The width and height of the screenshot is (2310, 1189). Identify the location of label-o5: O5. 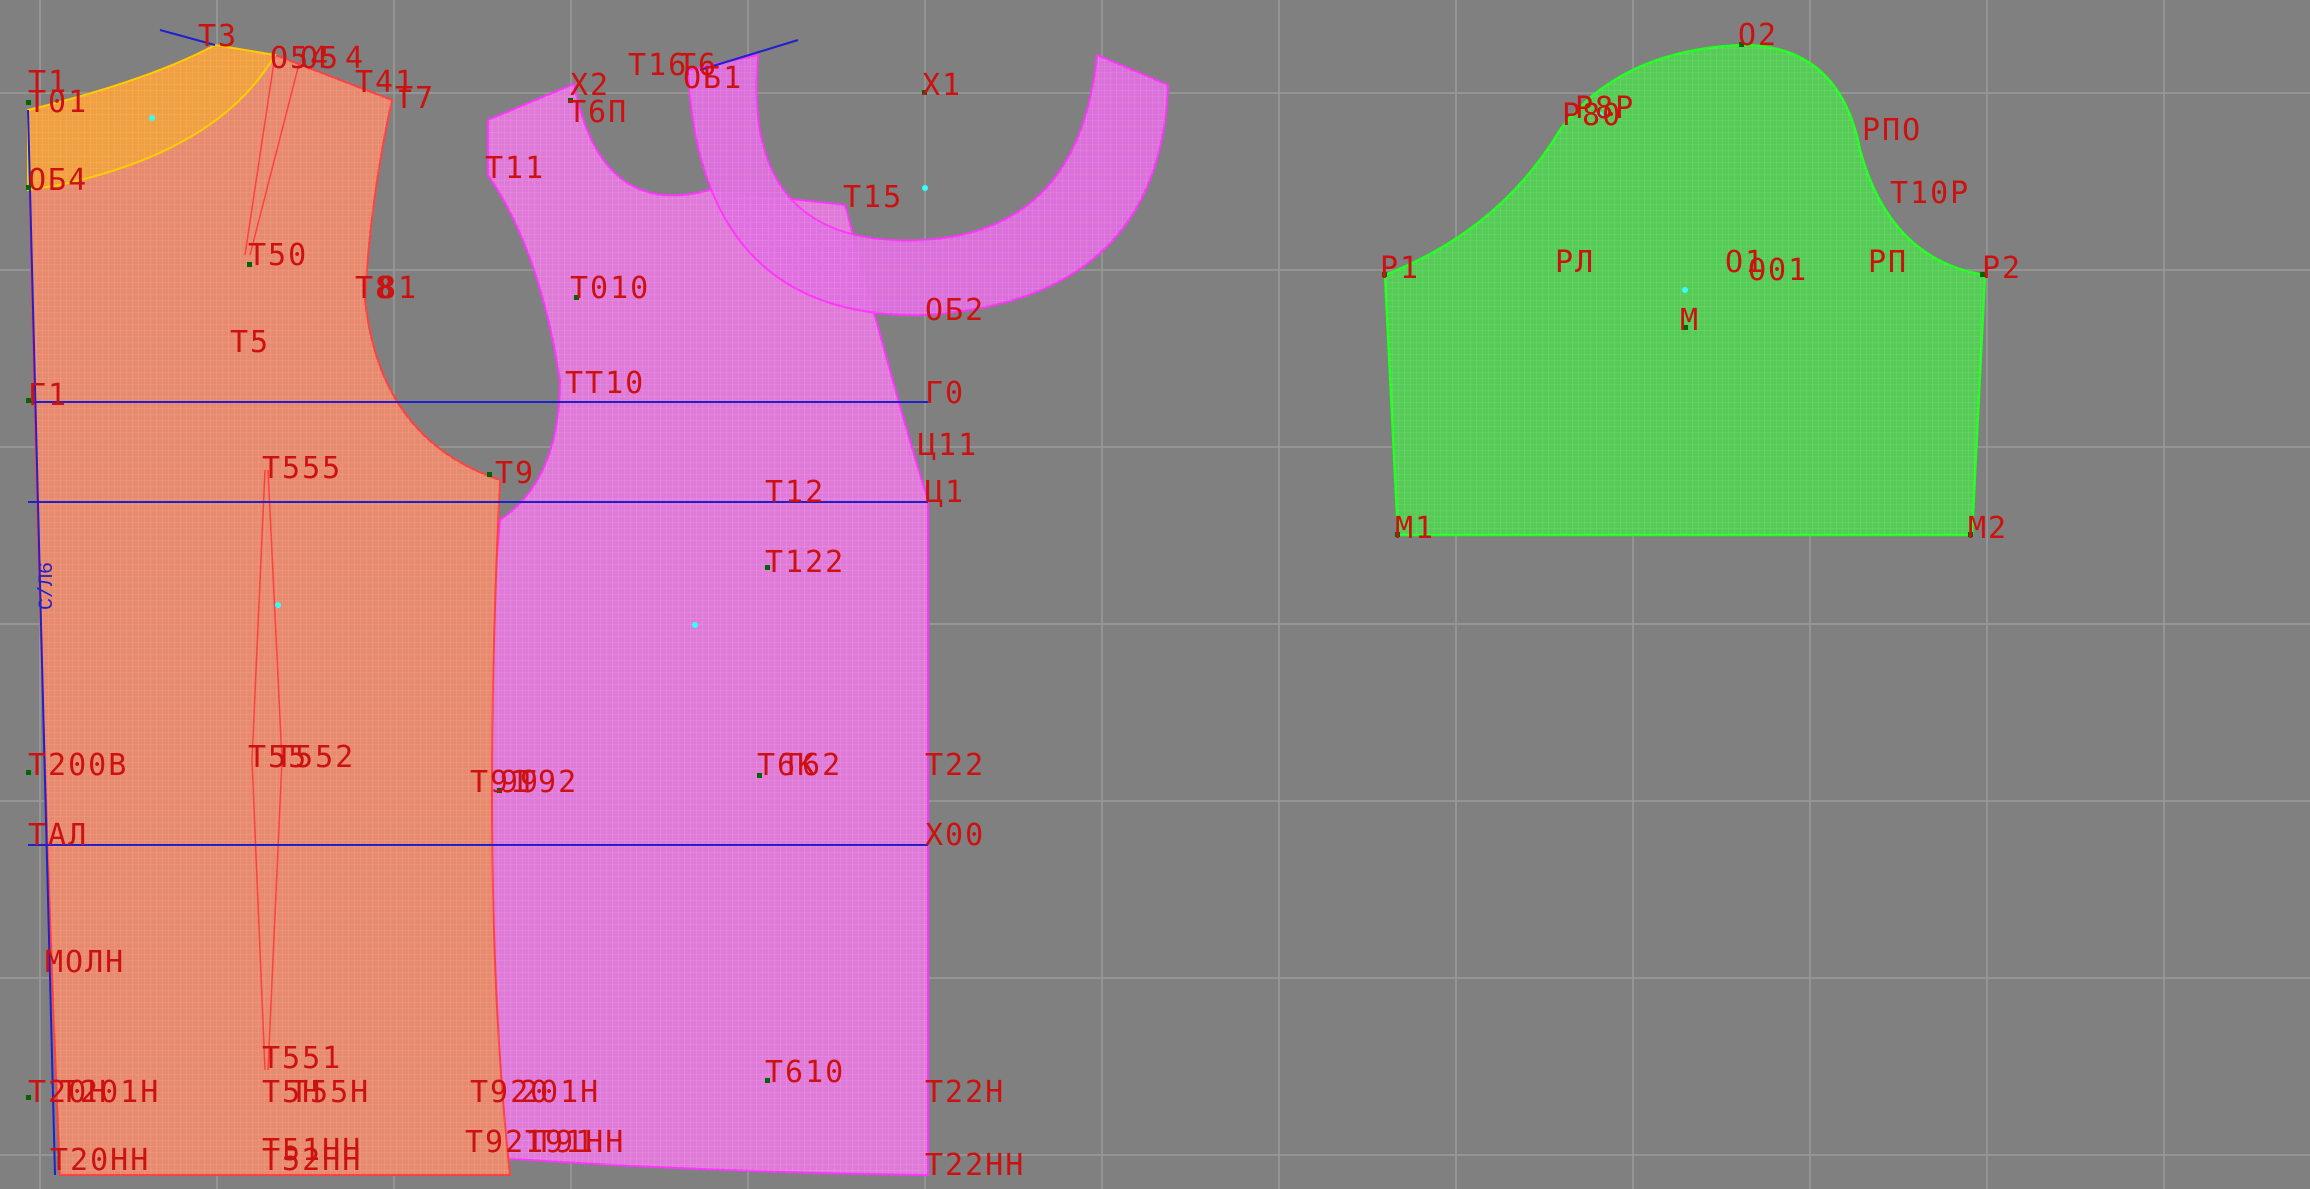
(320, 58).